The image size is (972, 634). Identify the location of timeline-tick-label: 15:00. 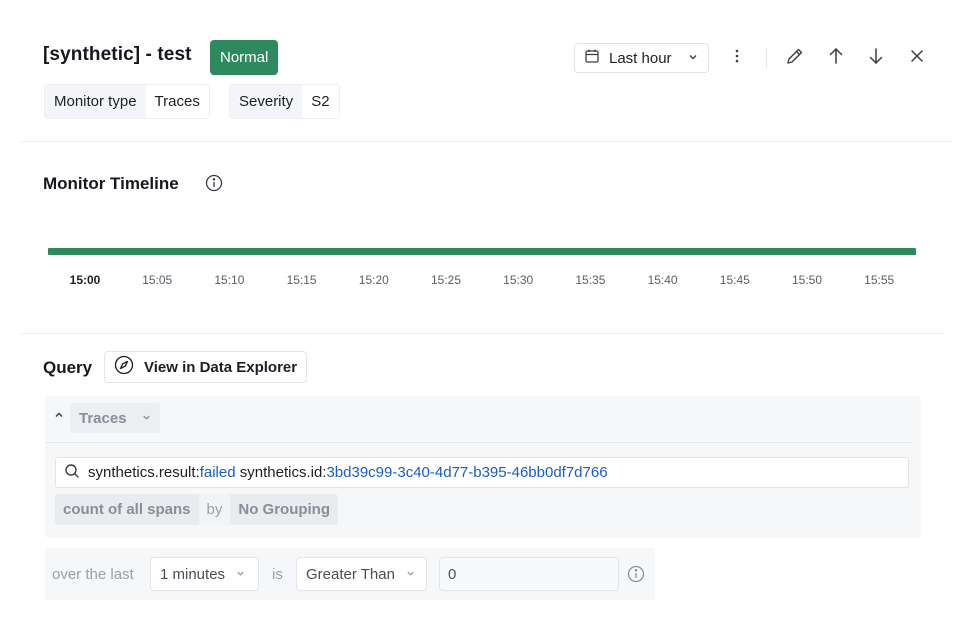
(85, 280).